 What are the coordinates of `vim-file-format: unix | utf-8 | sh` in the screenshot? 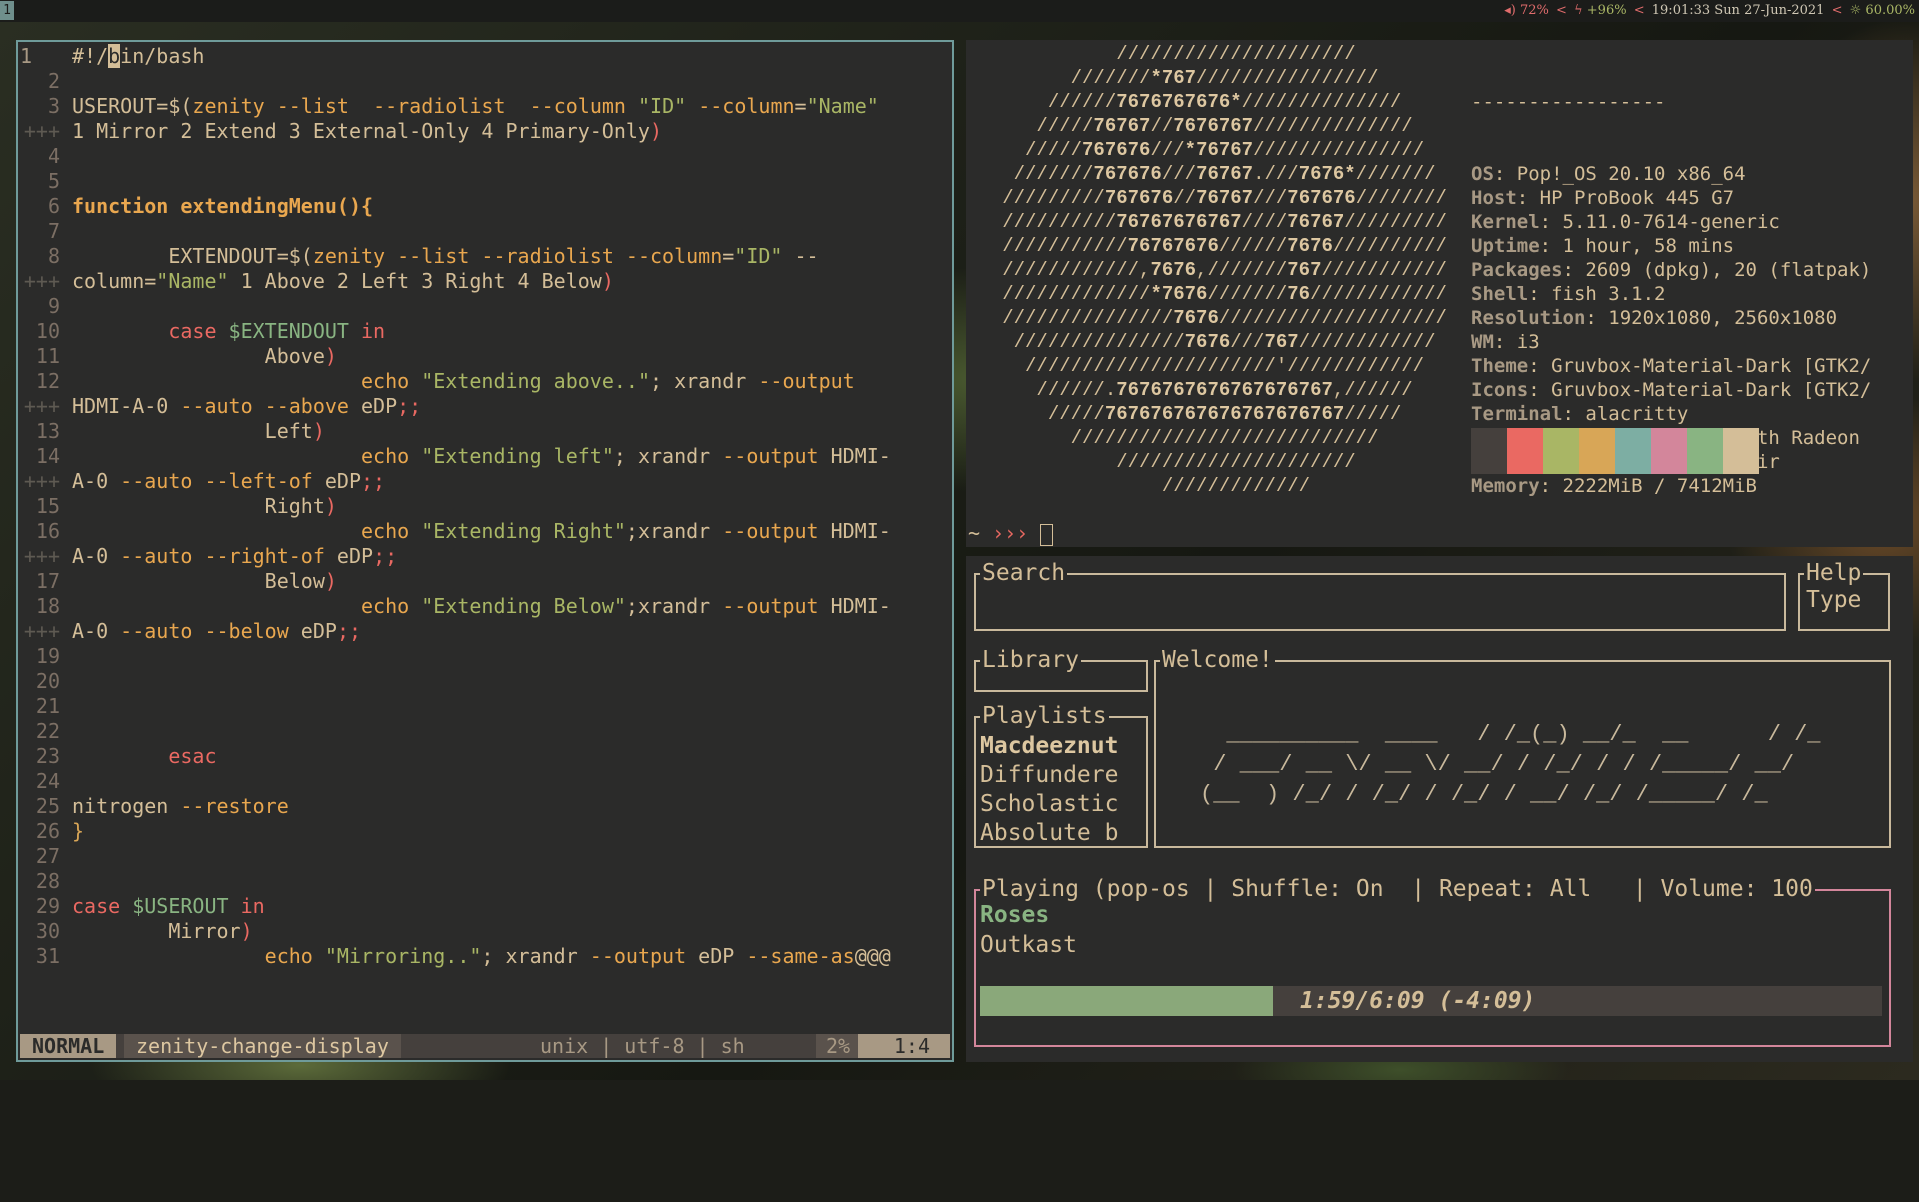 It's located at (642, 1046).